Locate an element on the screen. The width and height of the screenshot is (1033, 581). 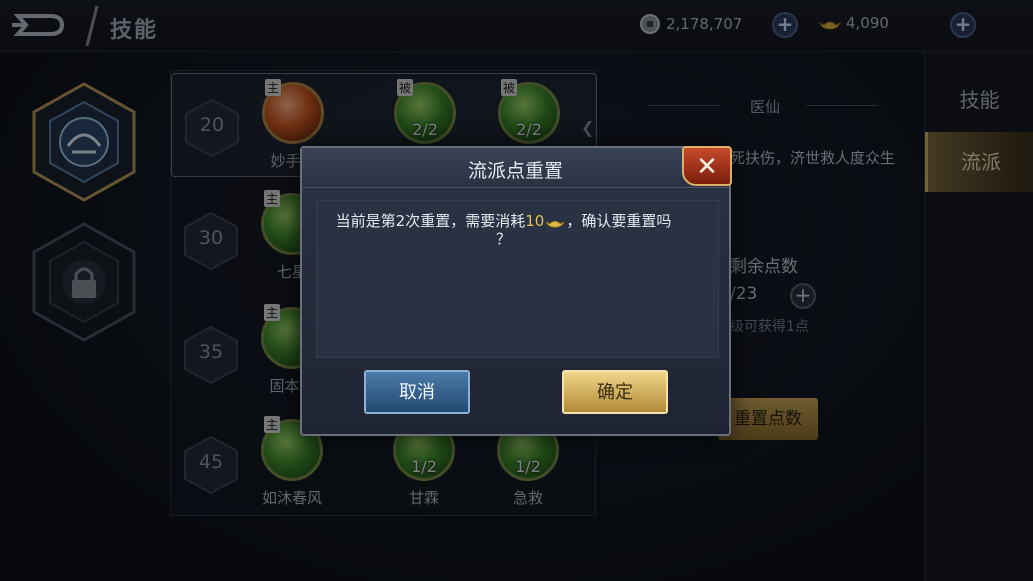
message-text-confirm: ，确认要重置吗 is located at coordinates (619, 221).